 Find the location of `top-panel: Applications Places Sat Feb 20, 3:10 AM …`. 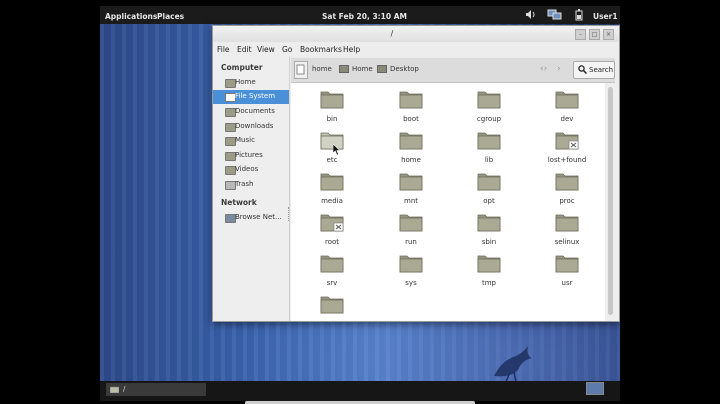

top-panel: Applications Places Sat Feb 20, 3:10 AM … is located at coordinates (360, 15).